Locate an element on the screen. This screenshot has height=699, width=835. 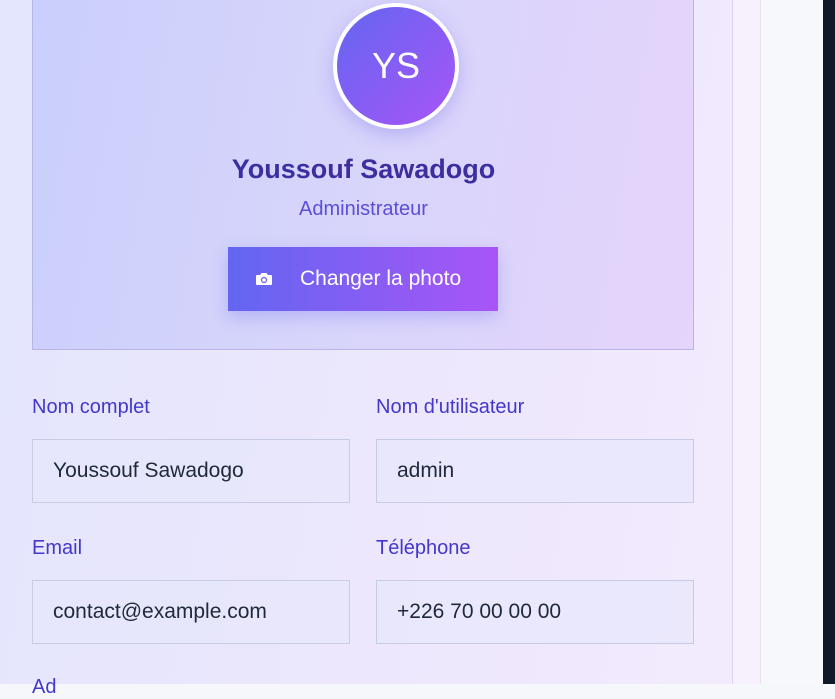
username-input: admin is located at coordinates (535, 471).